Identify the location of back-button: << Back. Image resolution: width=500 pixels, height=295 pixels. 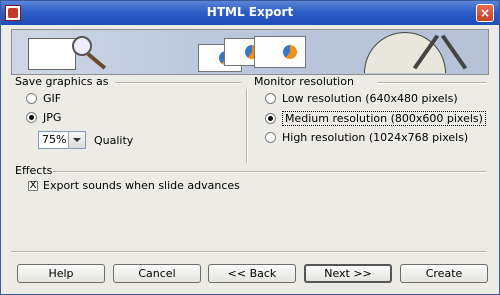
(252, 273).